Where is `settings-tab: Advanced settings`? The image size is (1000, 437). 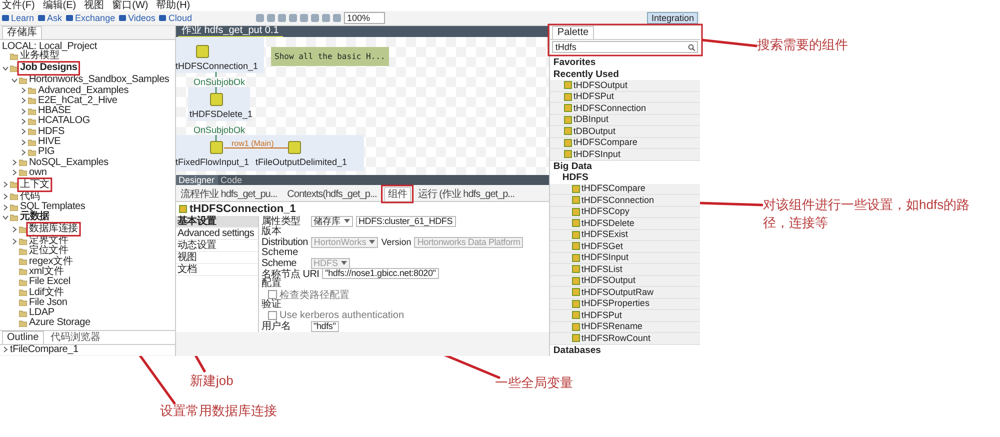 settings-tab: Advanced settings is located at coordinates (217, 234).